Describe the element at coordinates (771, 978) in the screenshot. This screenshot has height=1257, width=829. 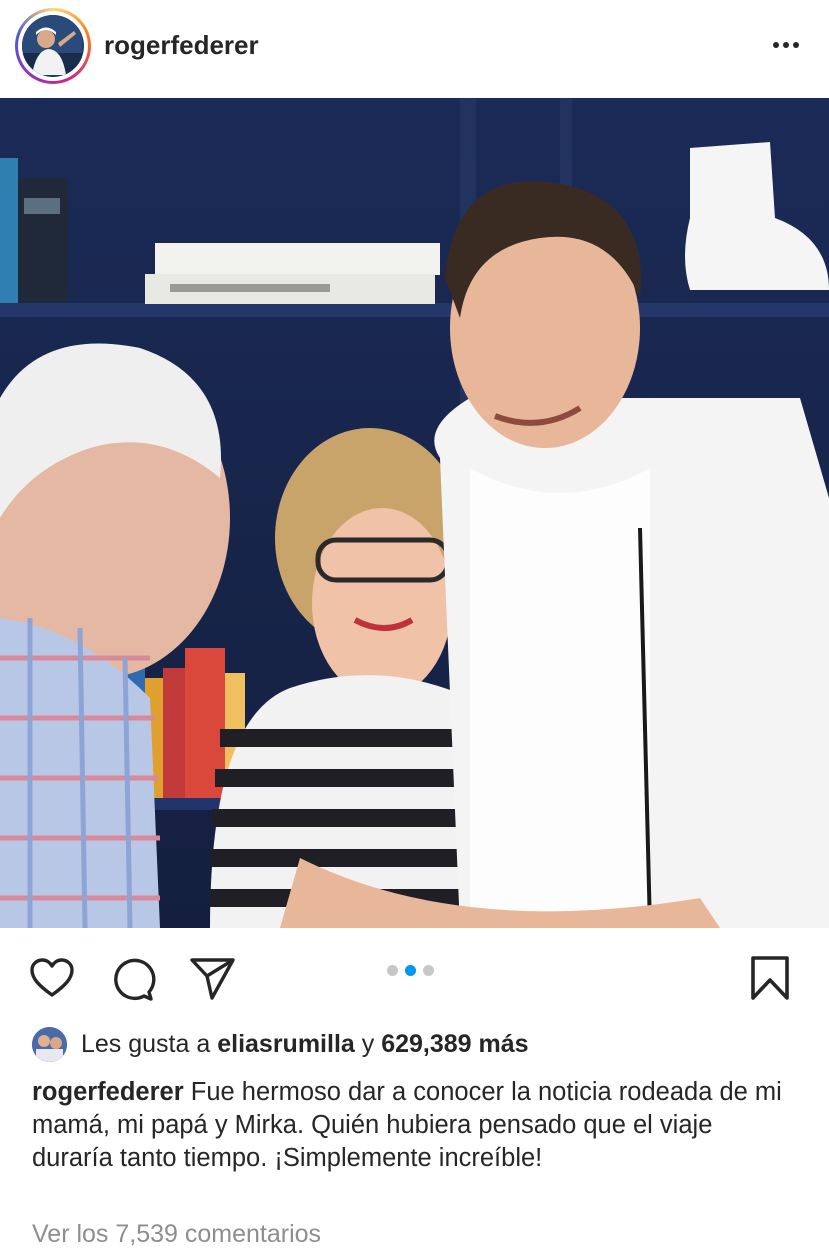
I see `bookmark-icon` at that location.